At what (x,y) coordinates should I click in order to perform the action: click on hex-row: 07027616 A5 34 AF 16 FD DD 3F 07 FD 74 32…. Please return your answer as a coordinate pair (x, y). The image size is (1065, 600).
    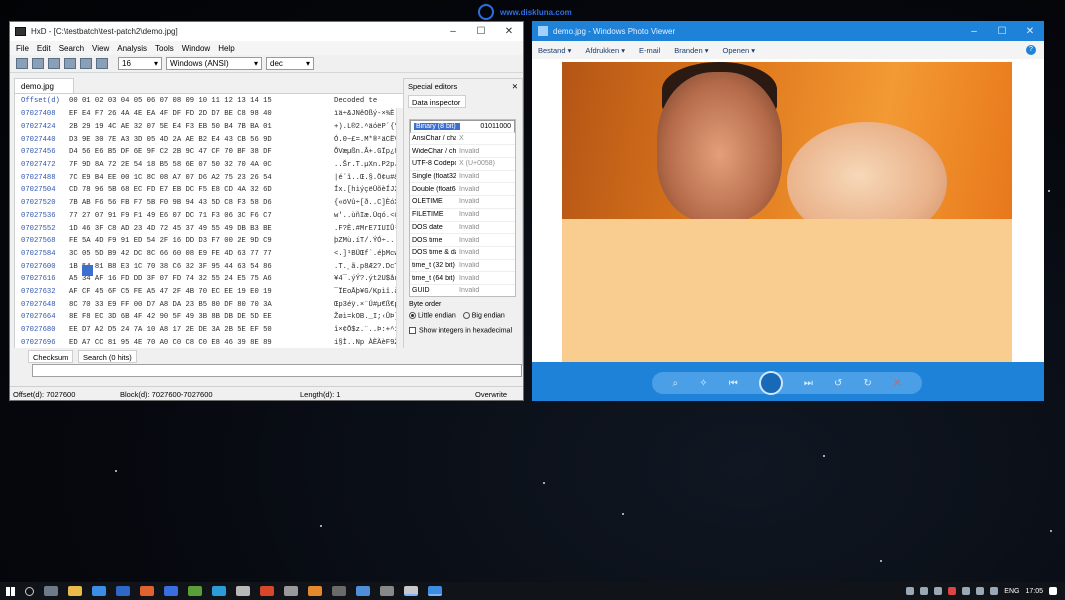
    Looking at the image, I should click on (210, 279).